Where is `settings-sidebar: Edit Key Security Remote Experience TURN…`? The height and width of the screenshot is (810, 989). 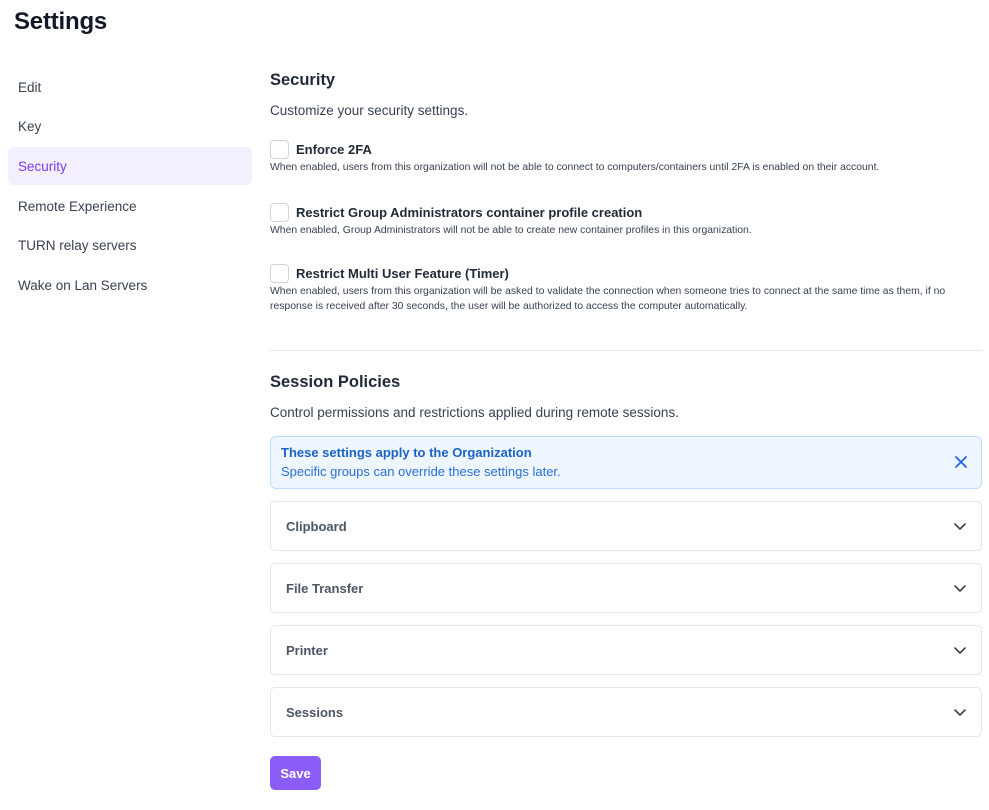 settings-sidebar: Edit Key Security Remote Experience TURN… is located at coordinates (130, 187).